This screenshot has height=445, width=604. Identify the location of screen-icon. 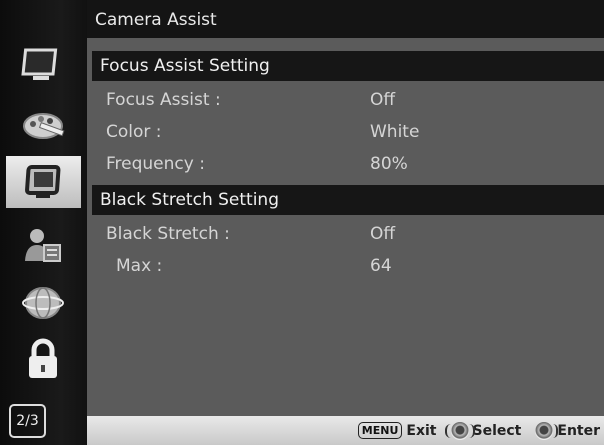
(43, 182).